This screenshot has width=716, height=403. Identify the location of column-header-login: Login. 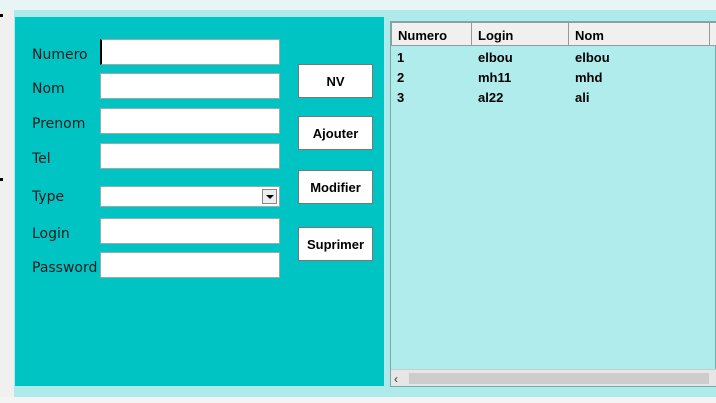
(520, 34).